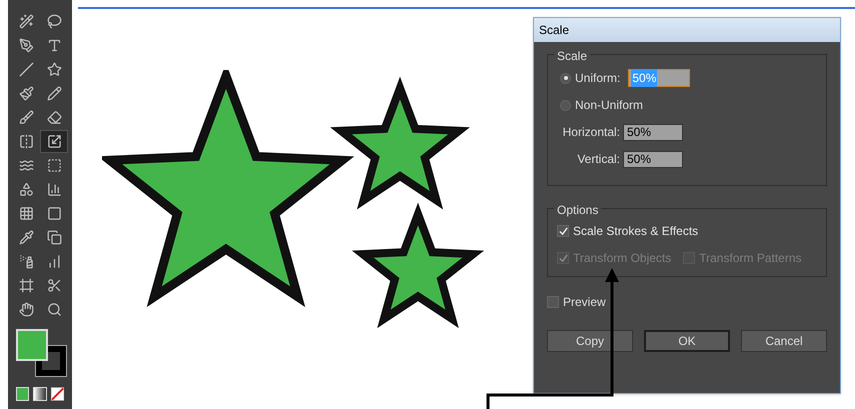 The width and height of the screenshot is (855, 409). Describe the element at coordinates (54, 237) in the screenshot. I see `blend-icon` at that location.